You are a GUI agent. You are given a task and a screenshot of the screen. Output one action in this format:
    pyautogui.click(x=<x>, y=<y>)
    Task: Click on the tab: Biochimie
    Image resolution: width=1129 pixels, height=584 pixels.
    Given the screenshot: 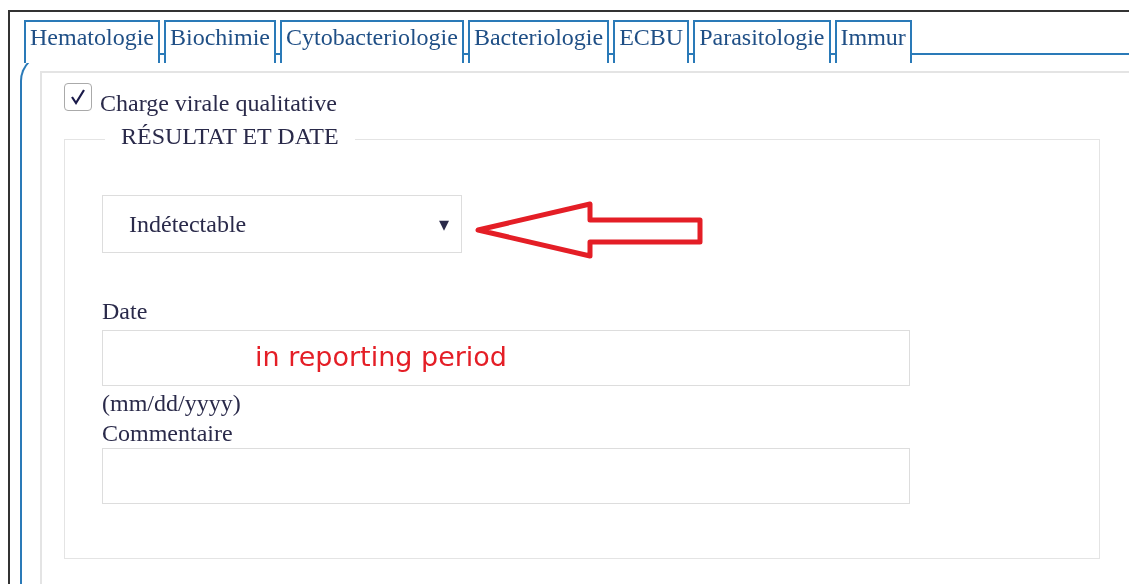 What is the action you would take?
    pyautogui.click(x=219, y=41)
    